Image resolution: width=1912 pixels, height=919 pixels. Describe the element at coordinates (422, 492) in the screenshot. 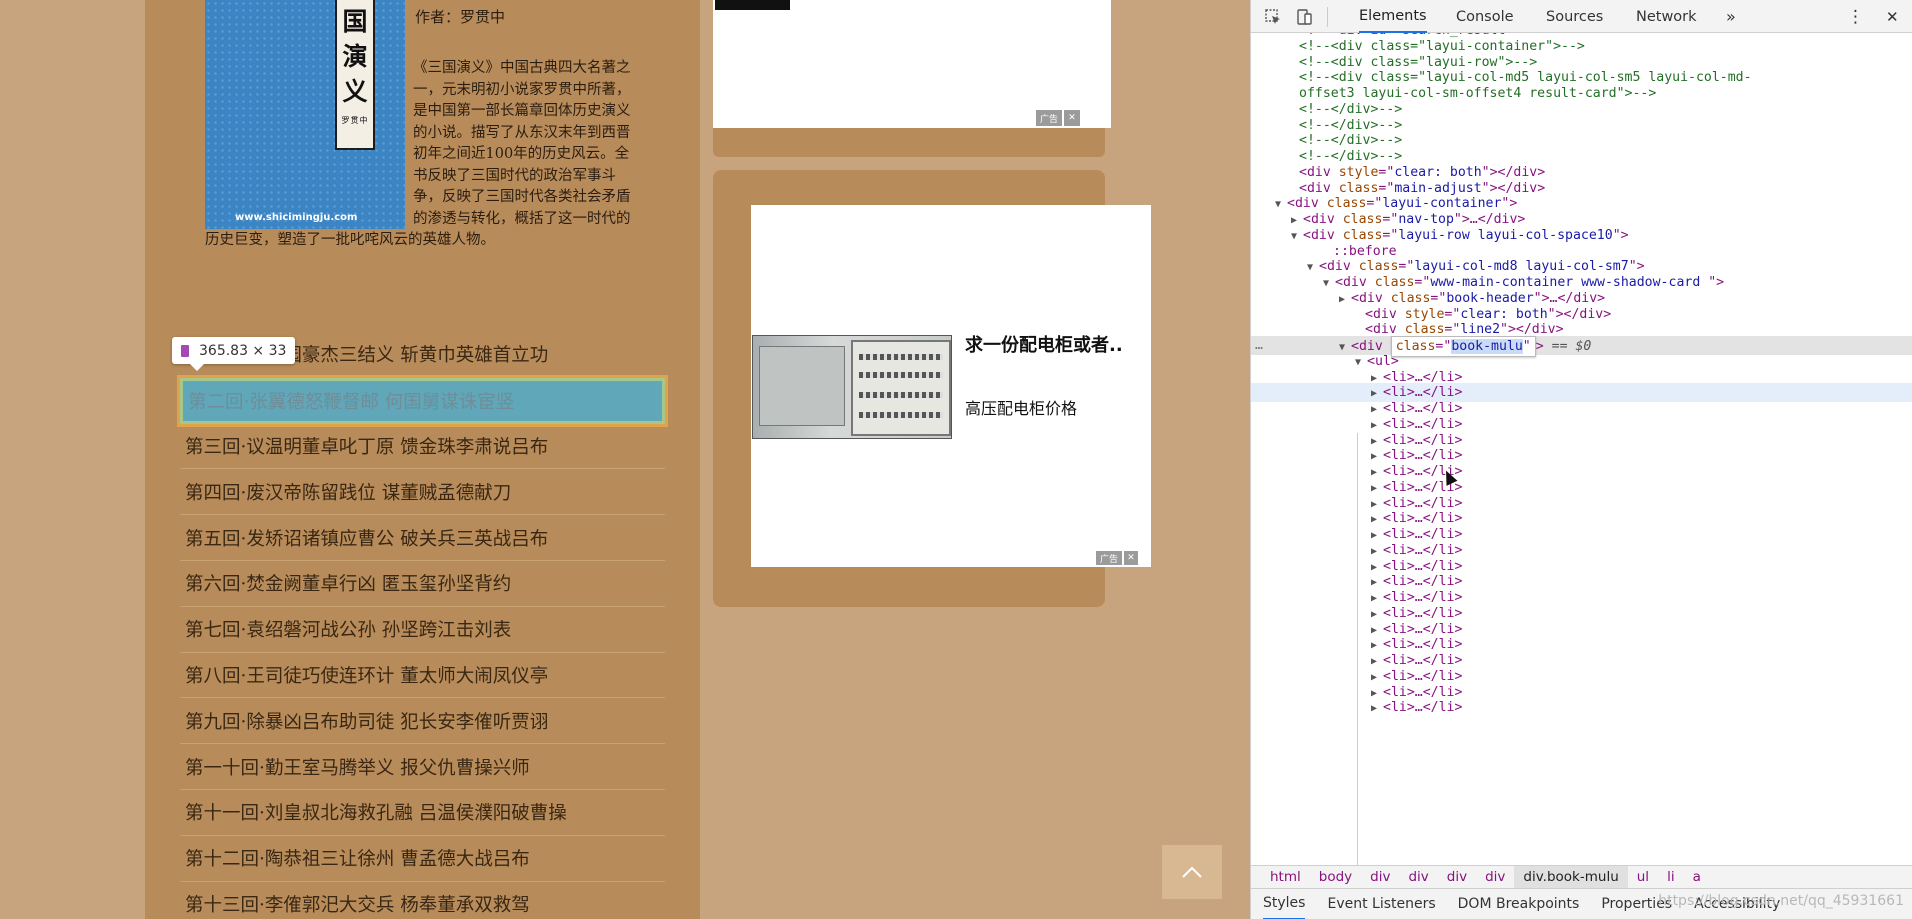

I see `chapter-item: 第四回·废汉帝陈留践位 谋董贼孟德献刀` at that location.